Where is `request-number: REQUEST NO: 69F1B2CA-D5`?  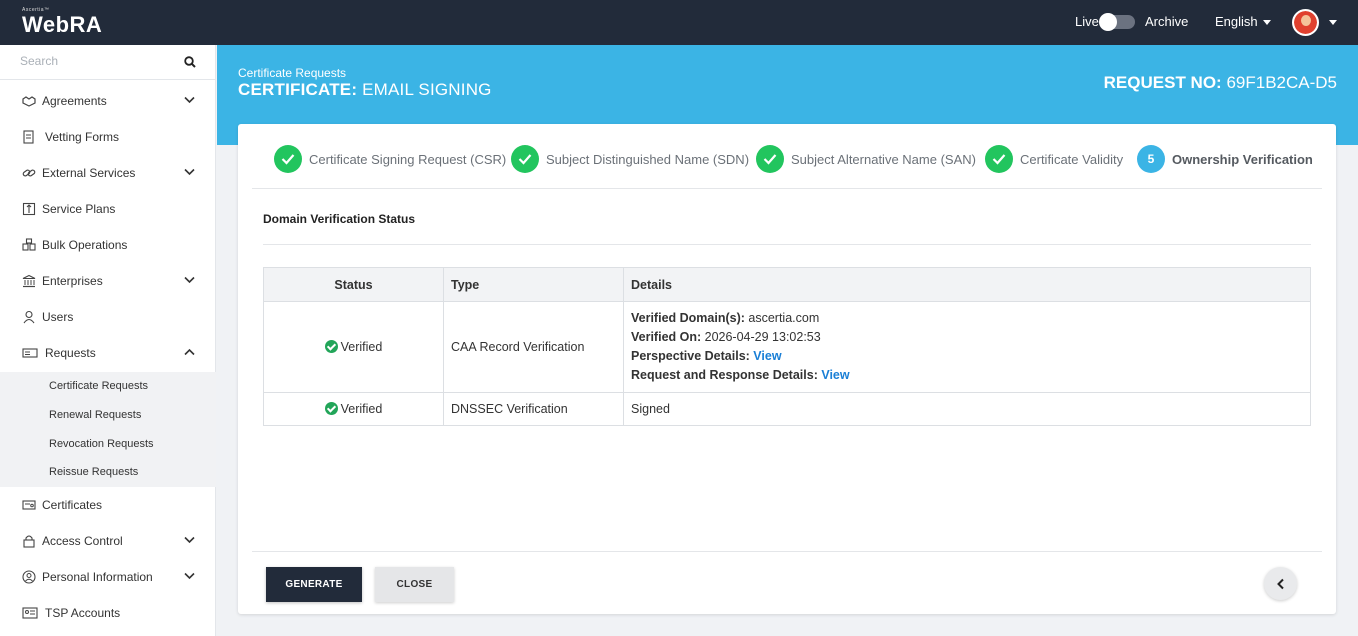 request-number: REQUEST NO: 69F1B2CA-D5 is located at coordinates (1220, 82).